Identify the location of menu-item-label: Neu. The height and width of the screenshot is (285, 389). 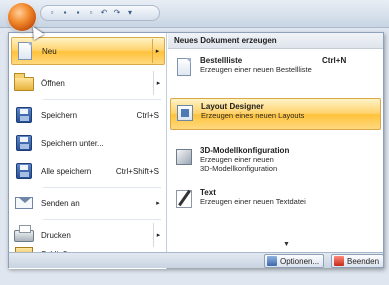
(49, 51).